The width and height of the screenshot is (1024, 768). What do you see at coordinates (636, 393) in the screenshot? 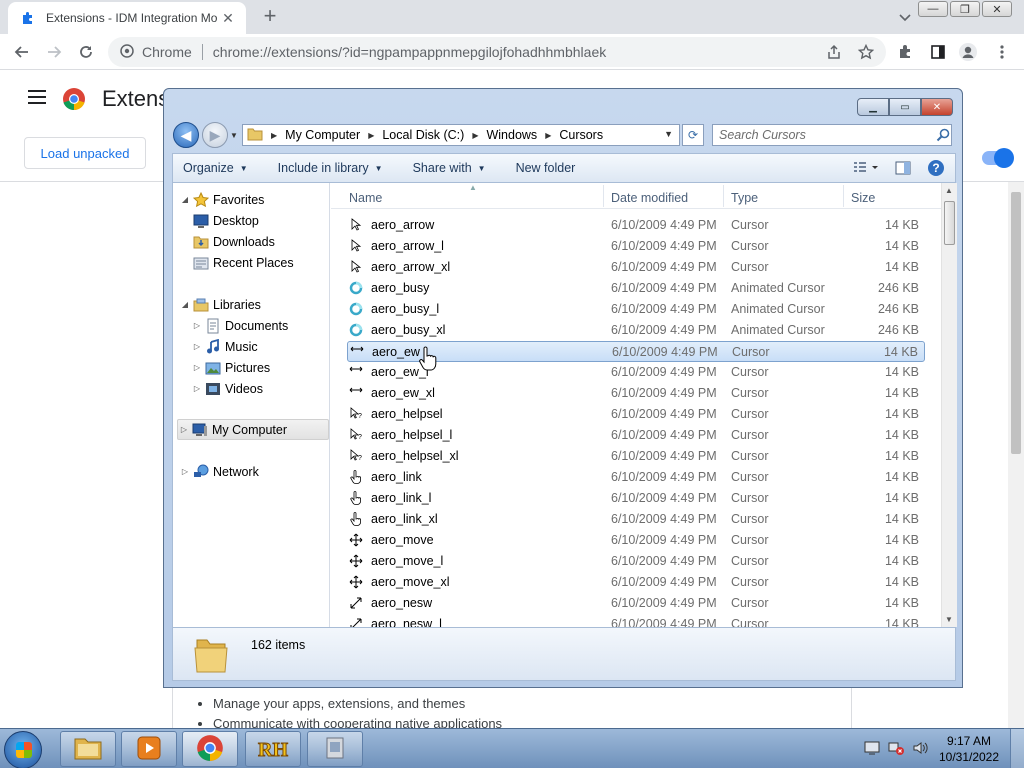
I see `file-row: aero_ew_xl 6/10/2009 4:49 PM Cursor 14 KB` at bounding box center [636, 393].